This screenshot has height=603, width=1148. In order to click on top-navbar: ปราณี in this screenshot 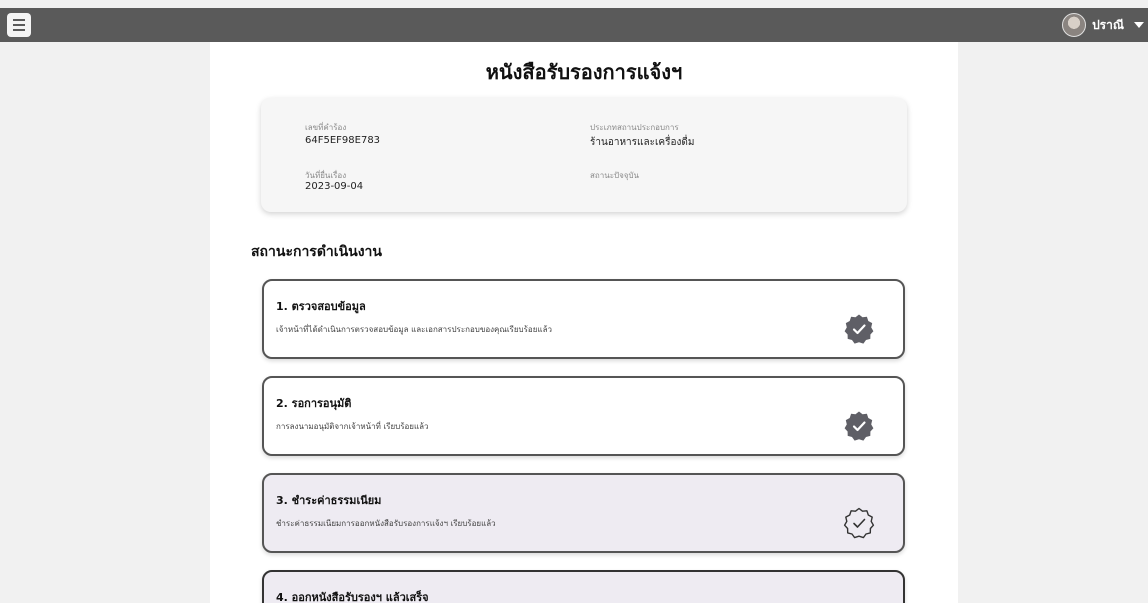, I will do `click(574, 25)`.